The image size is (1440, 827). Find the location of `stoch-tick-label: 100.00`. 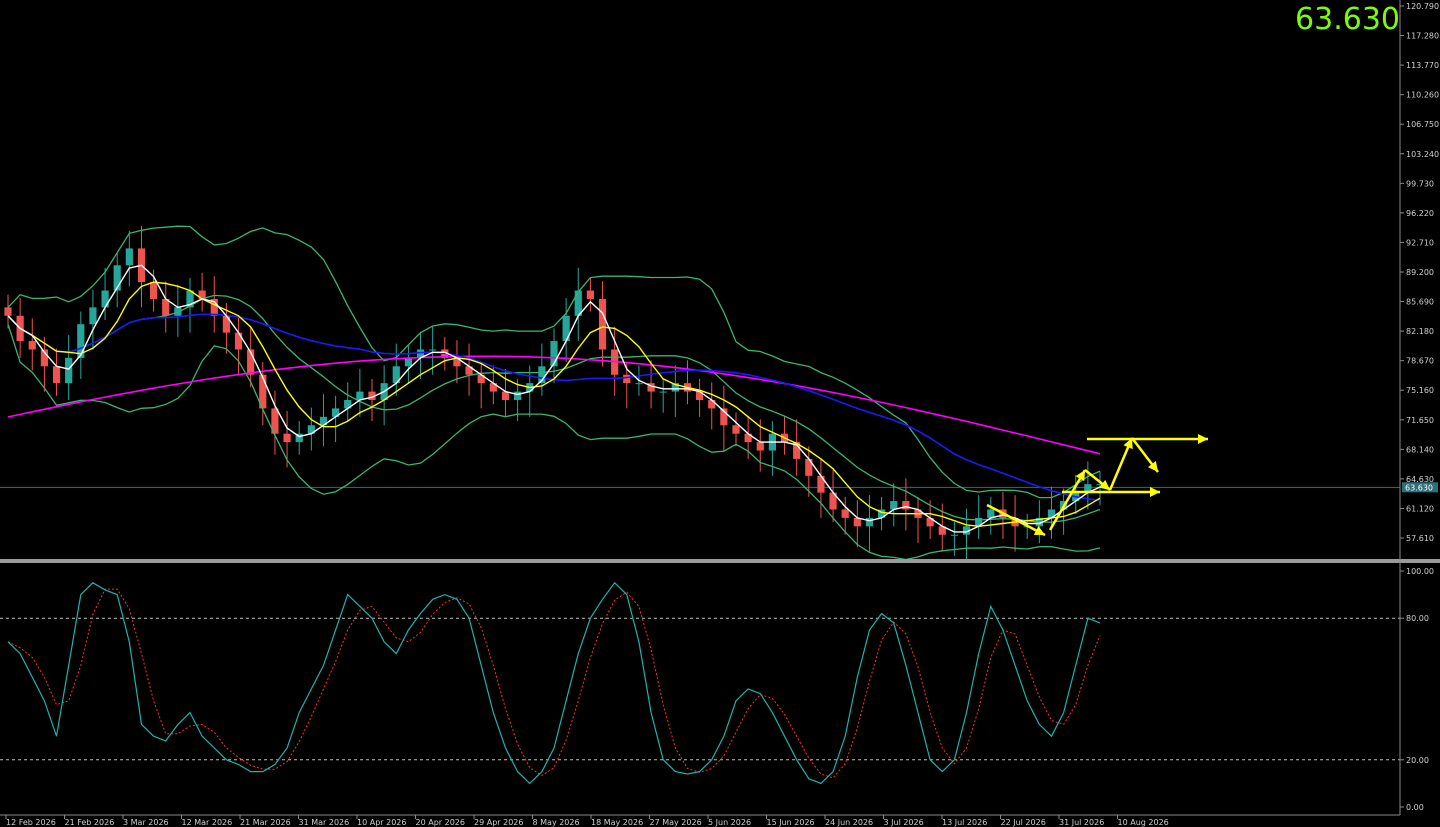

stoch-tick-label: 100.00 is located at coordinates (1420, 571).